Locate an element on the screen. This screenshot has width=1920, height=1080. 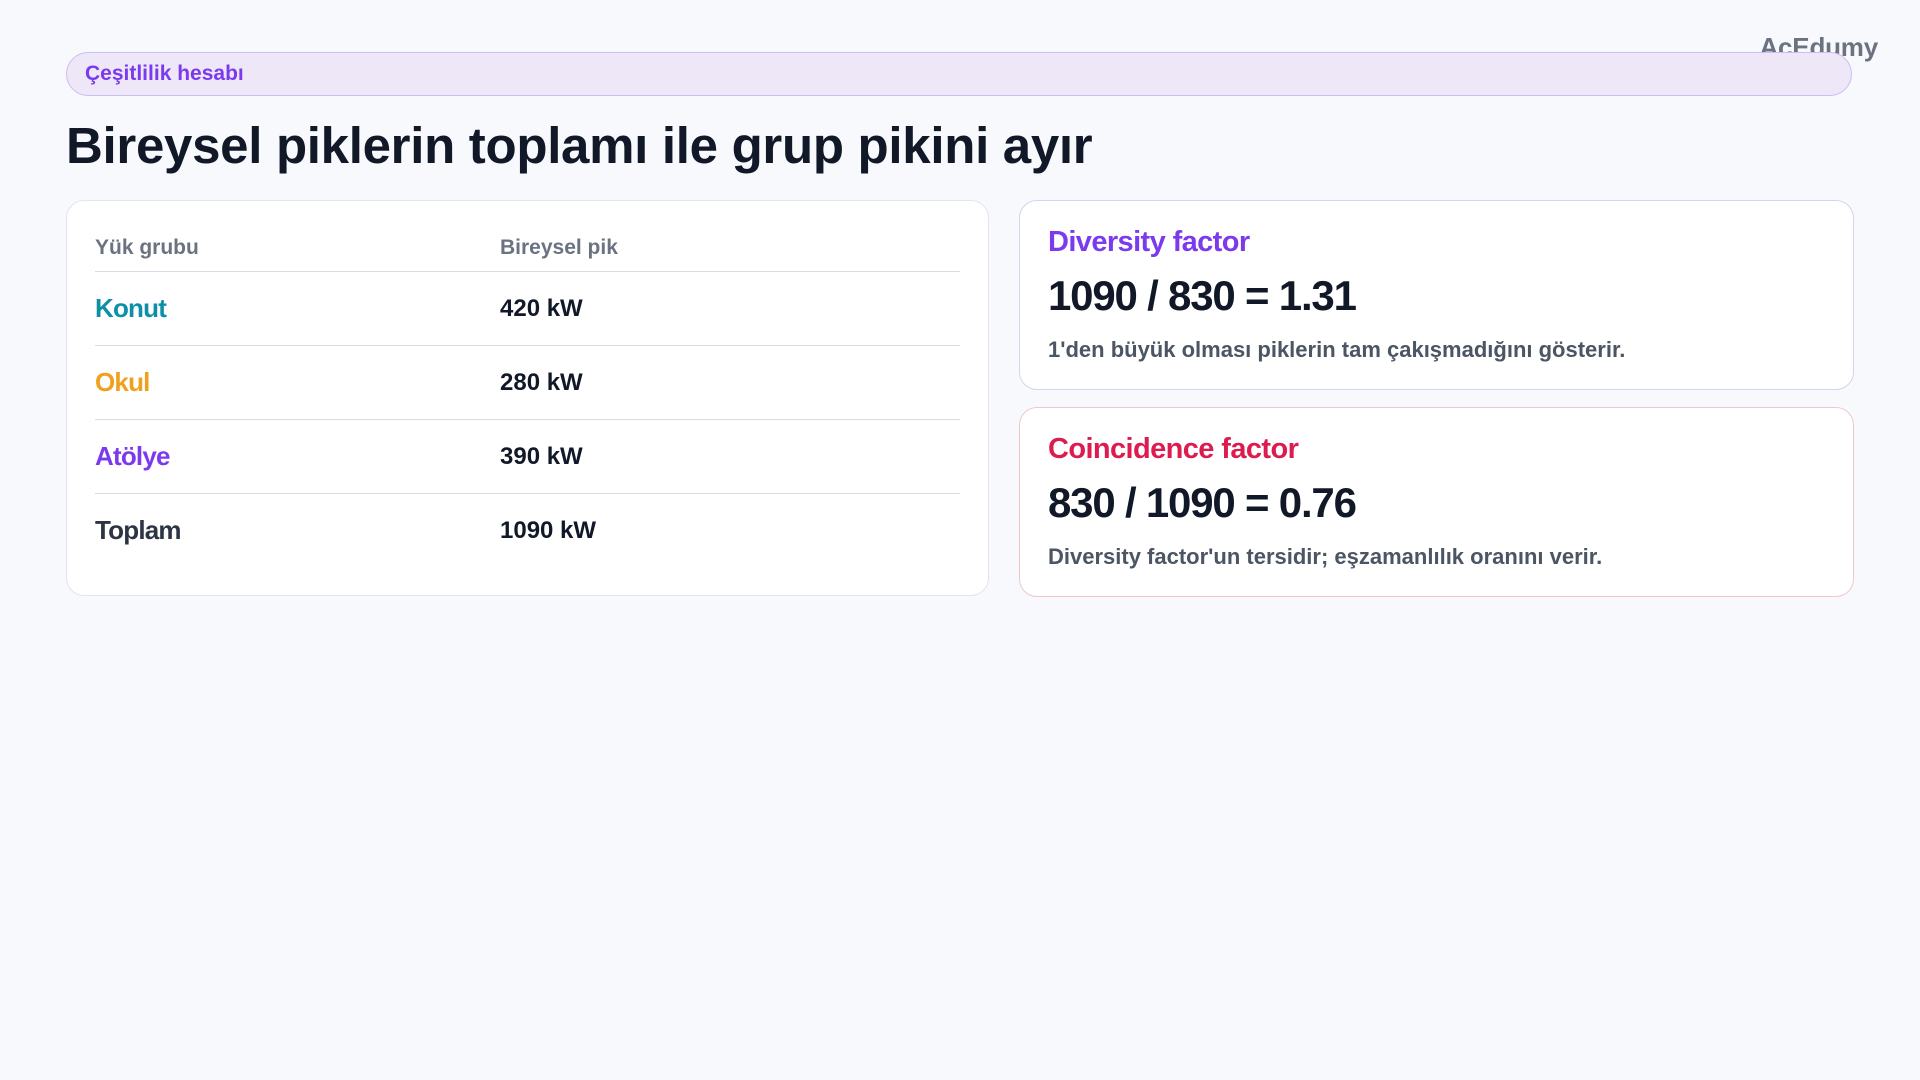
load-group-name: Atölye is located at coordinates (297, 456).